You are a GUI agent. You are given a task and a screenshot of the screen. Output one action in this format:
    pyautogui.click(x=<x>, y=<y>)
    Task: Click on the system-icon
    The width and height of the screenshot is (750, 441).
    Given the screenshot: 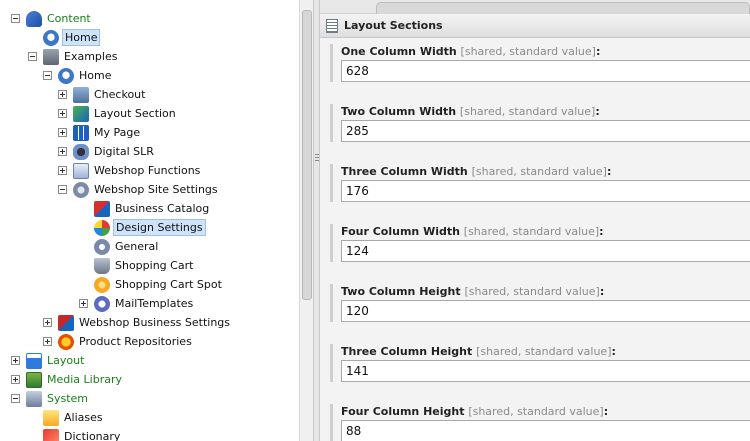 What is the action you would take?
    pyautogui.click(x=34, y=398)
    